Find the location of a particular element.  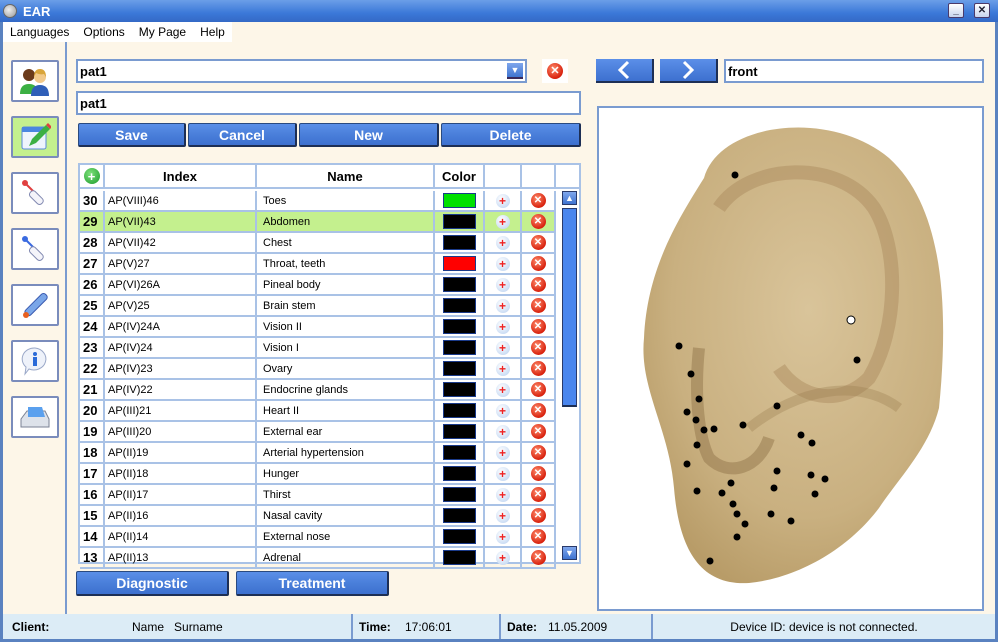

add-point-button: + is located at coordinates (92, 176).